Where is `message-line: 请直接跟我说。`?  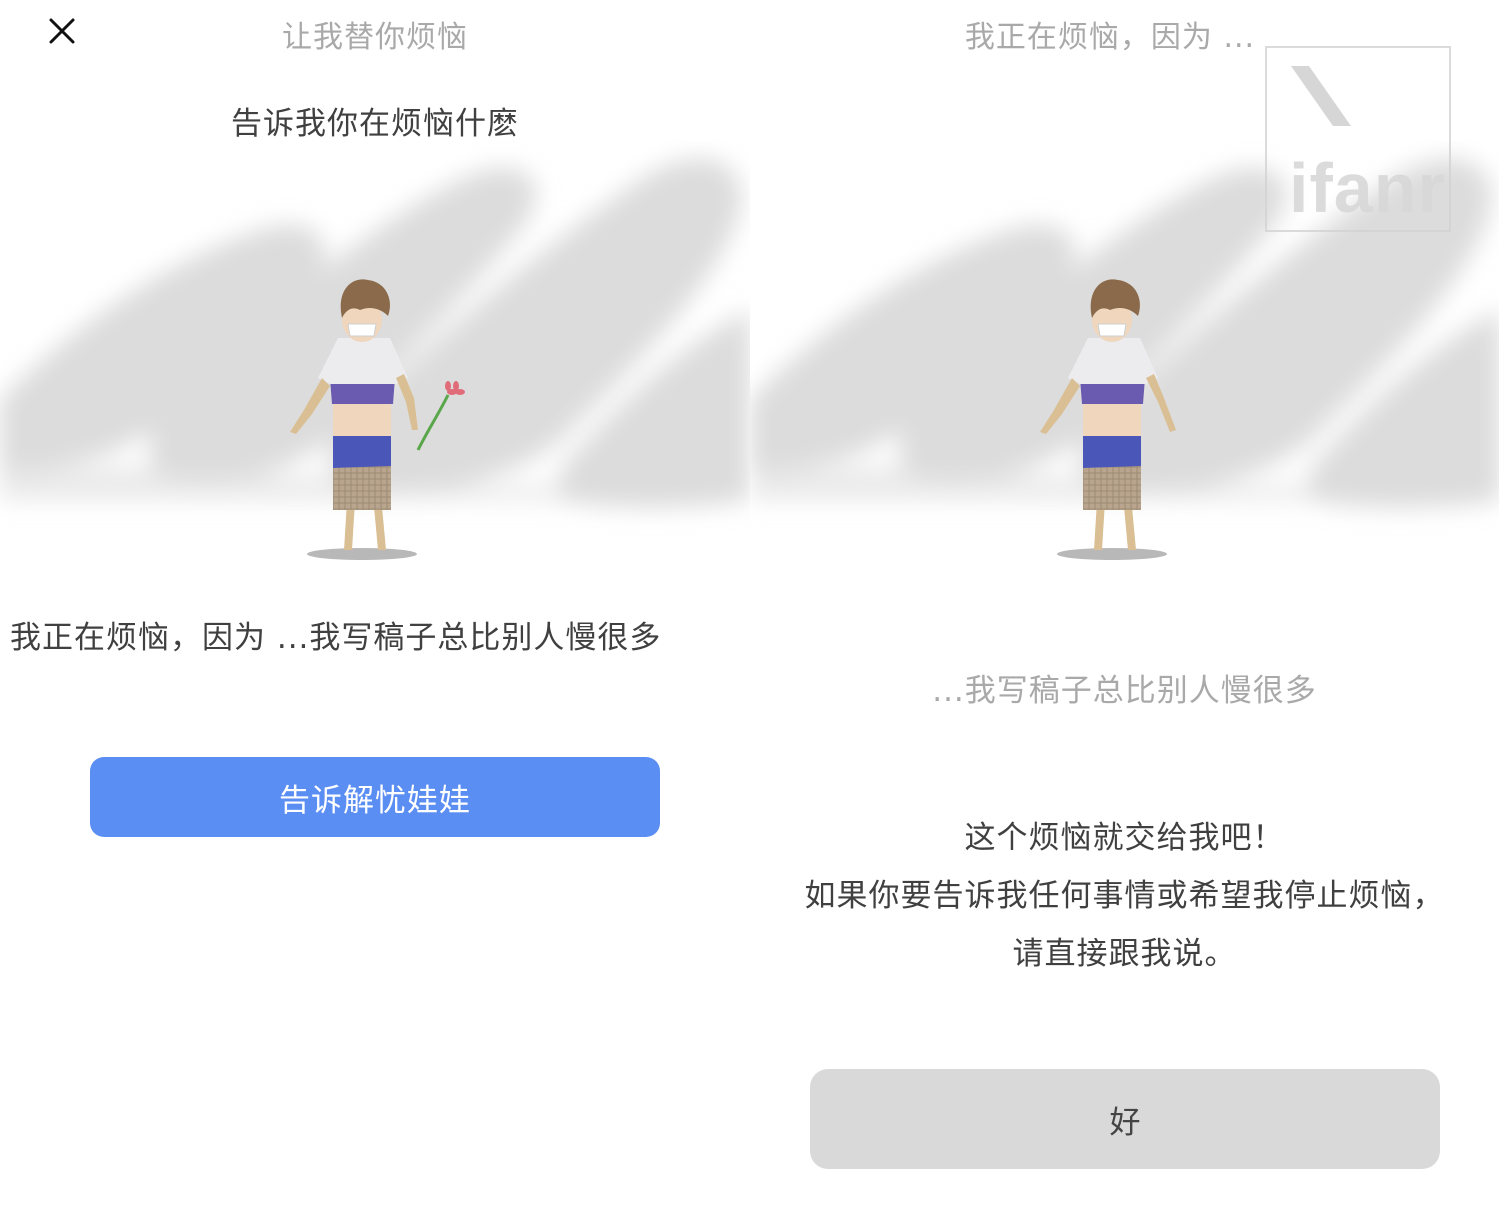
message-line: 请直接跟我说。 is located at coordinates (1124, 954).